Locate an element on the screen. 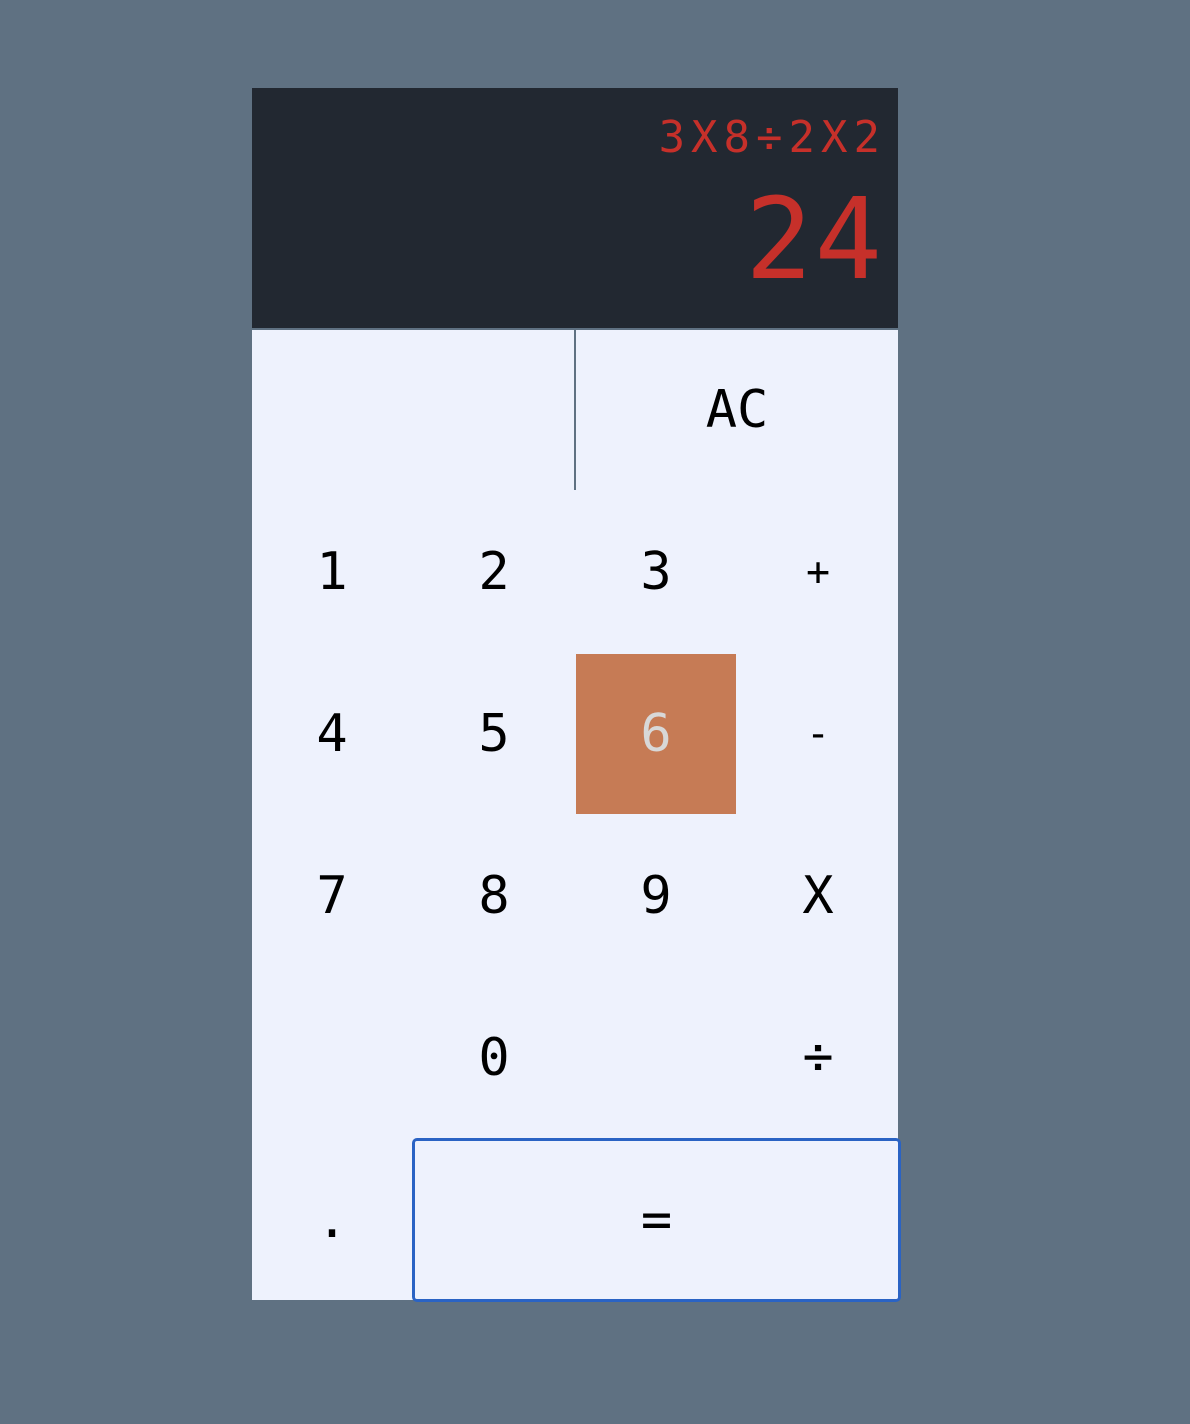  divide-button: ÷ is located at coordinates (818, 1057).